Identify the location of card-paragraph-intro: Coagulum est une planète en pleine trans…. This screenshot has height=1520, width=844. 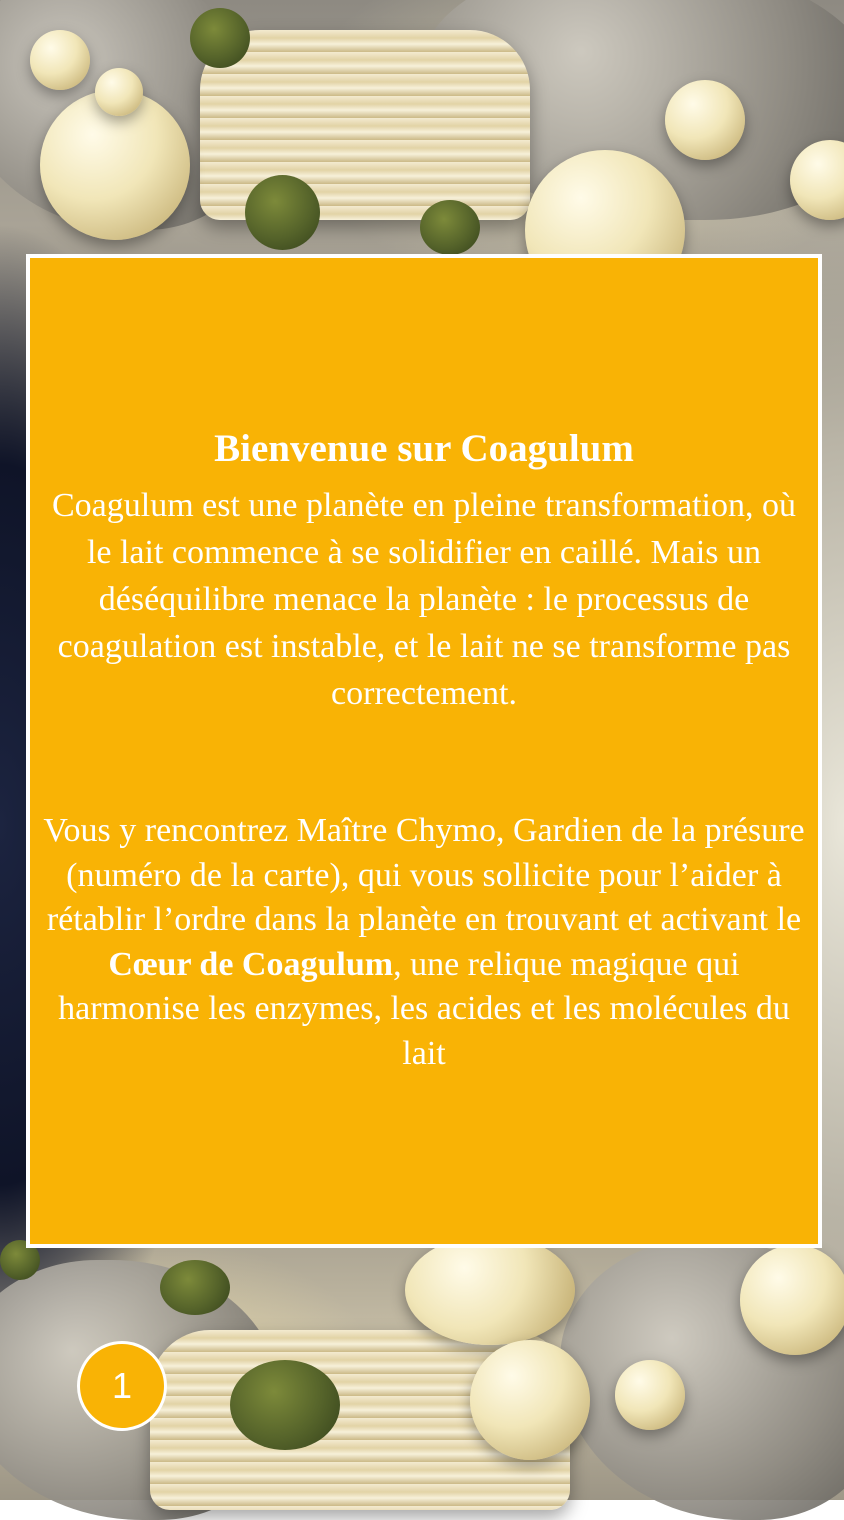
(423, 599).